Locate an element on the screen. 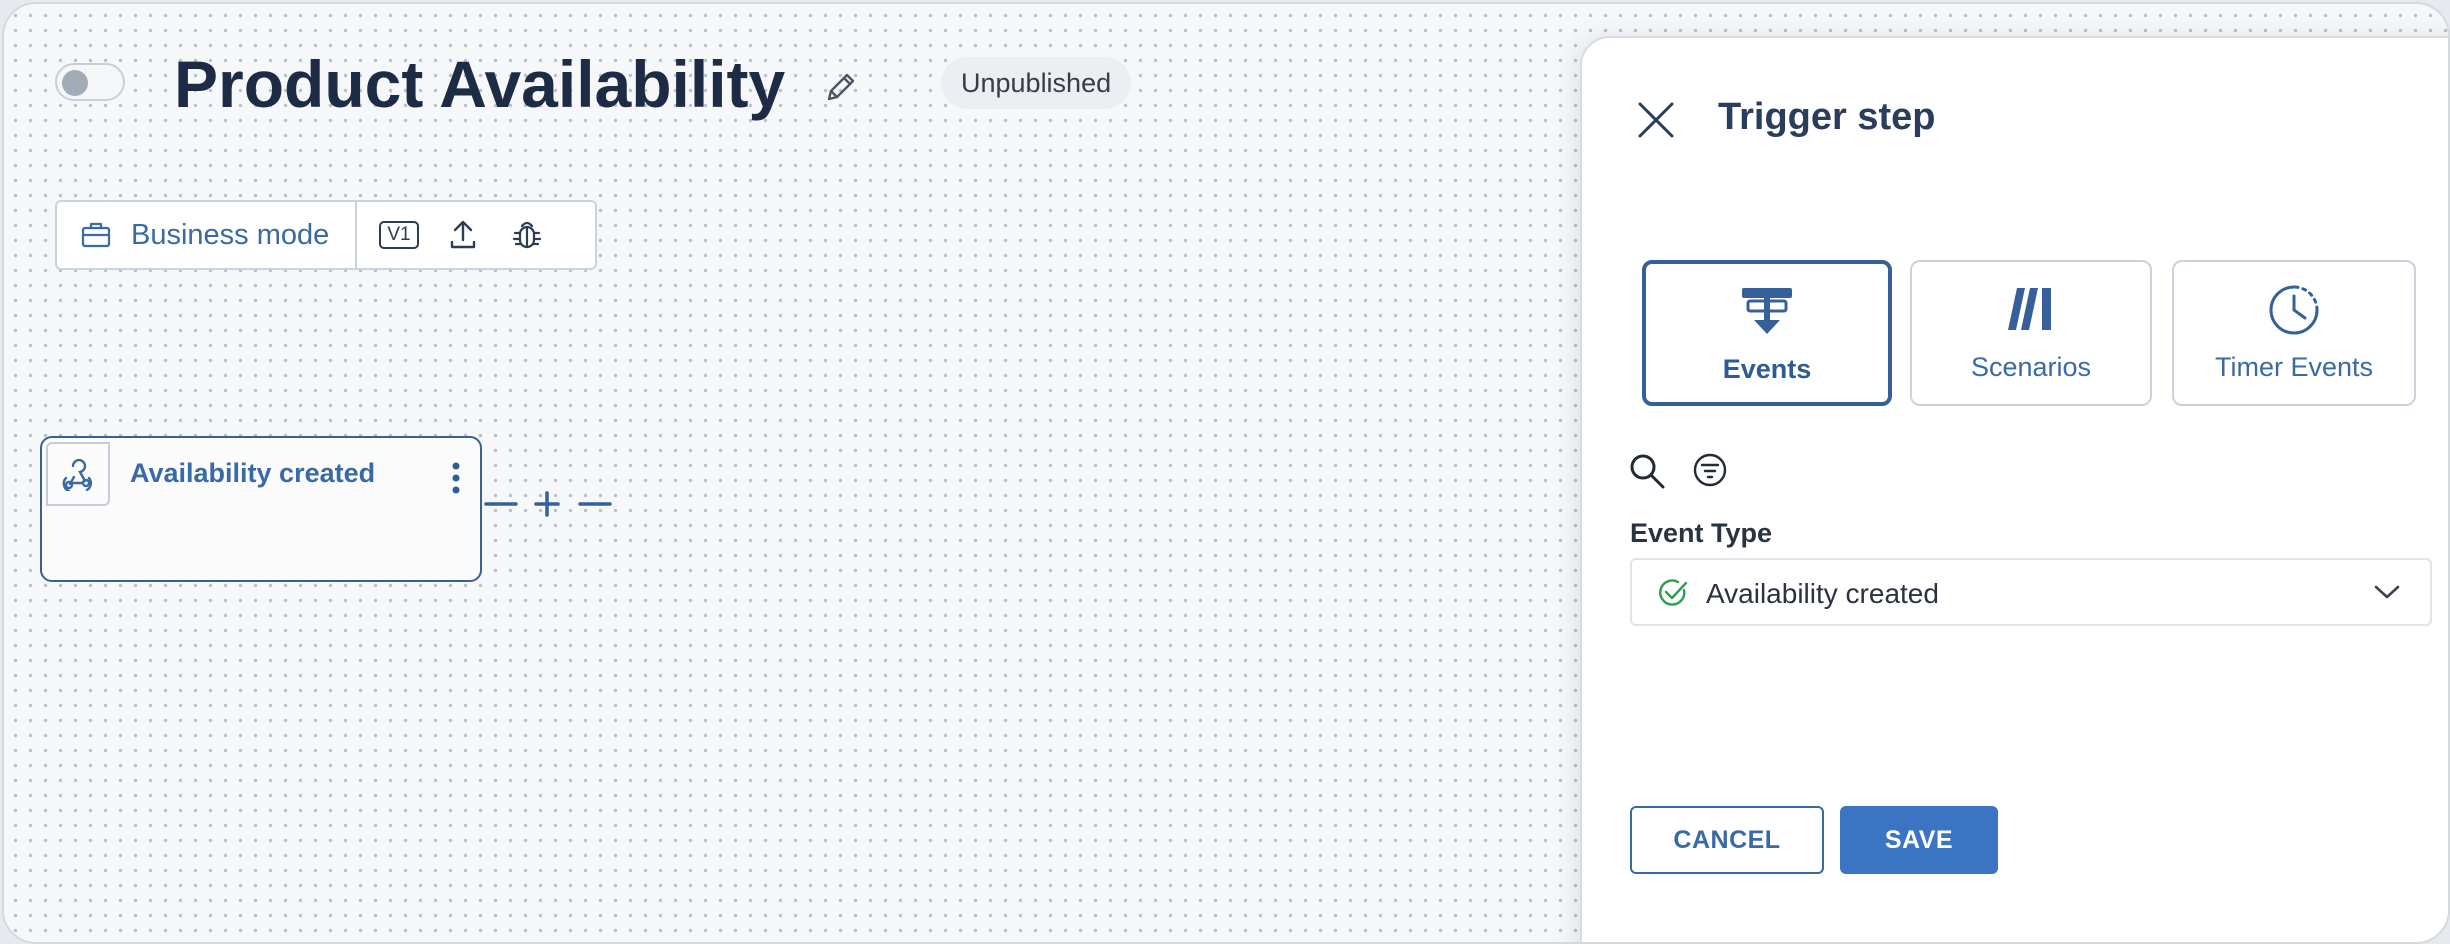 The height and width of the screenshot is (944, 2450). upload-icon is located at coordinates (463, 234).